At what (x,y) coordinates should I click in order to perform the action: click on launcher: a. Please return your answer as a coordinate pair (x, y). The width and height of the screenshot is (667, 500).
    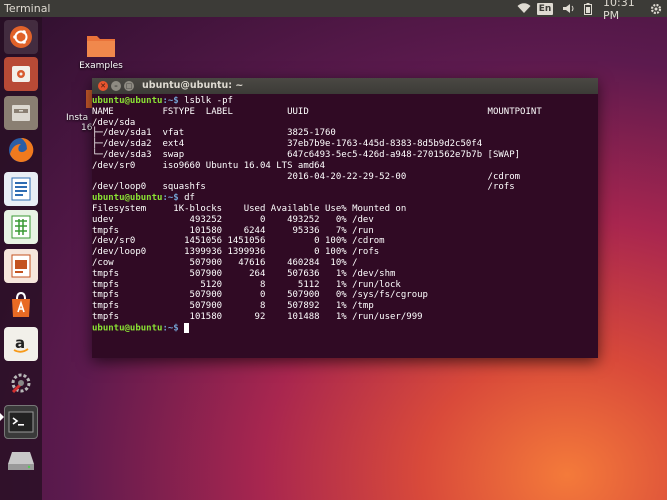
    Looking at the image, I should click on (21, 258).